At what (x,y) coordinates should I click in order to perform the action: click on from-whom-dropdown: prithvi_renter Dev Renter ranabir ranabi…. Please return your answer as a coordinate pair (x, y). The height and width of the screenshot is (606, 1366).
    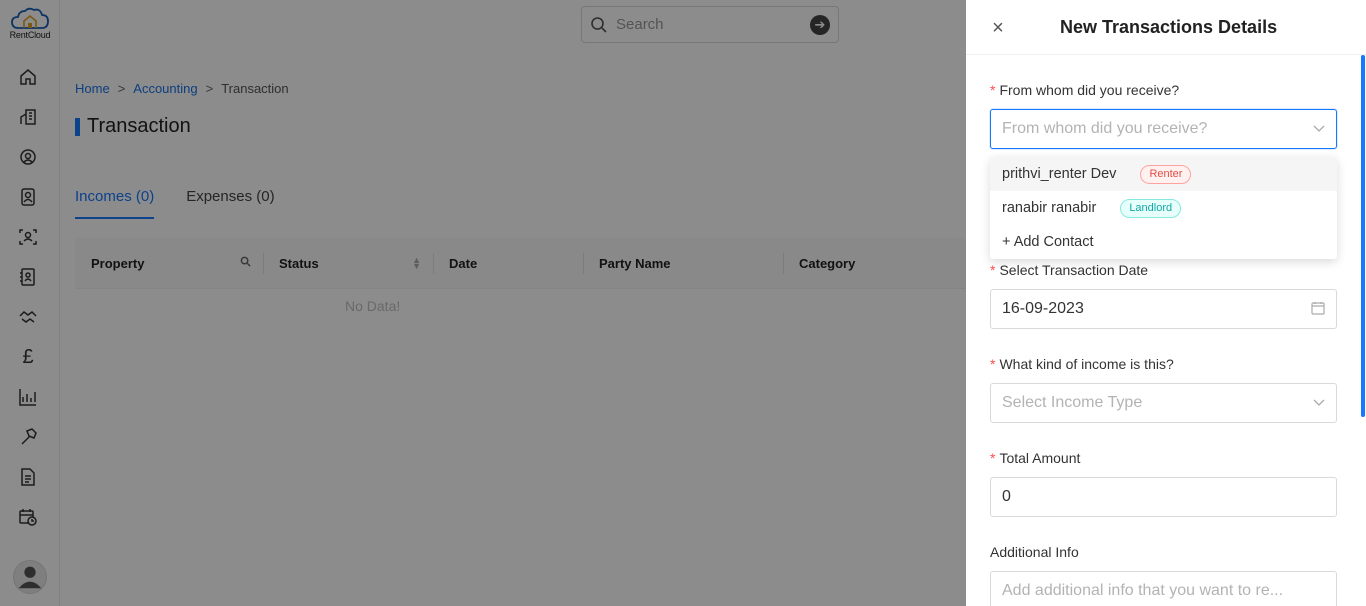
    Looking at the image, I should click on (1163, 208).